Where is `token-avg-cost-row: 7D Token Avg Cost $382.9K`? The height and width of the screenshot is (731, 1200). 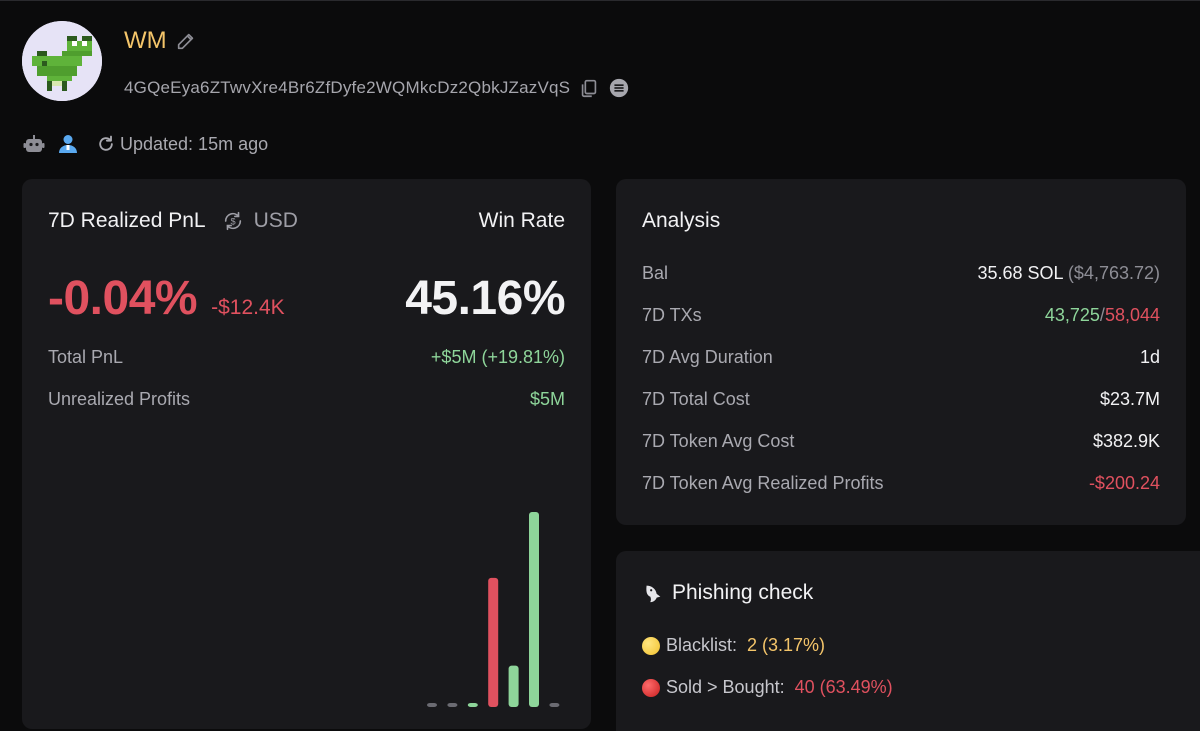 token-avg-cost-row: 7D Token Avg Cost $382.9K is located at coordinates (901, 441).